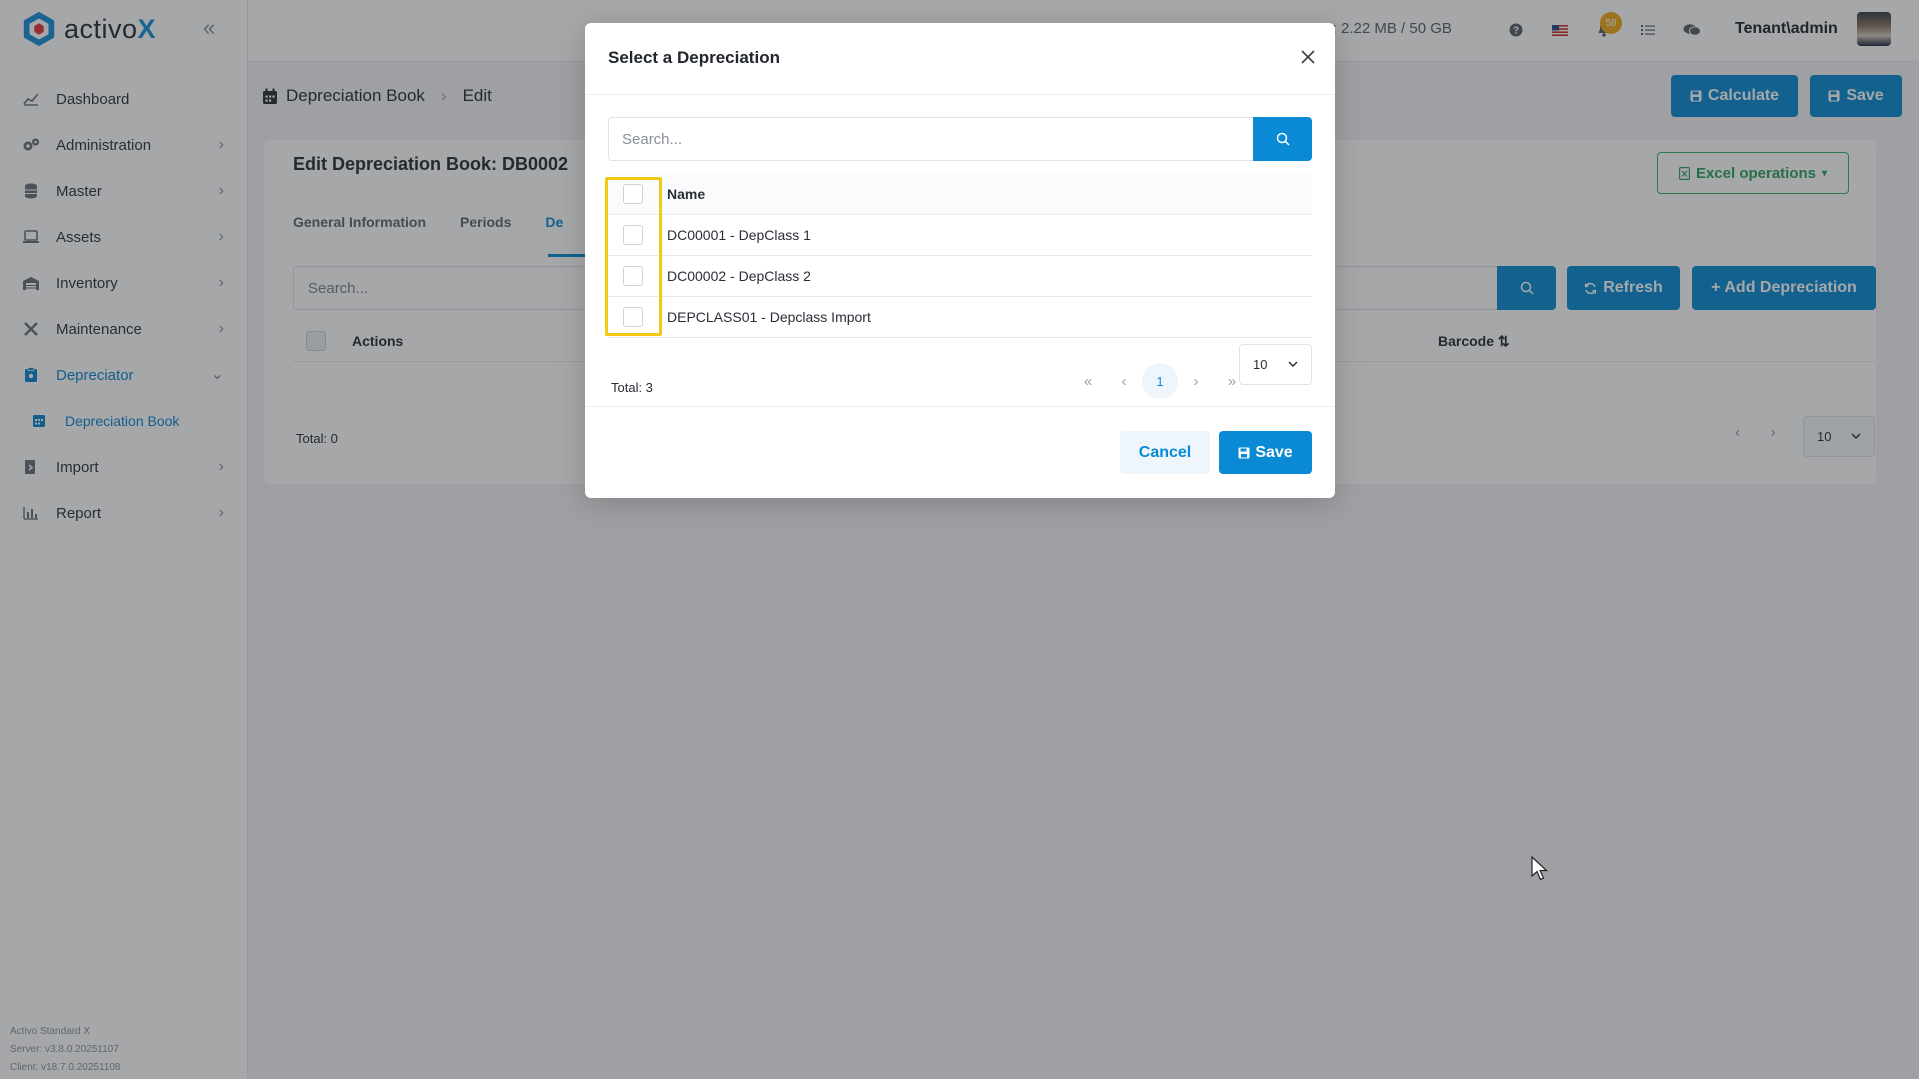 Image resolution: width=1919 pixels, height=1079 pixels. What do you see at coordinates (1124, 381) in the screenshot?
I see `prev-page-icon: ‹` at bounding box center [1124, 381].